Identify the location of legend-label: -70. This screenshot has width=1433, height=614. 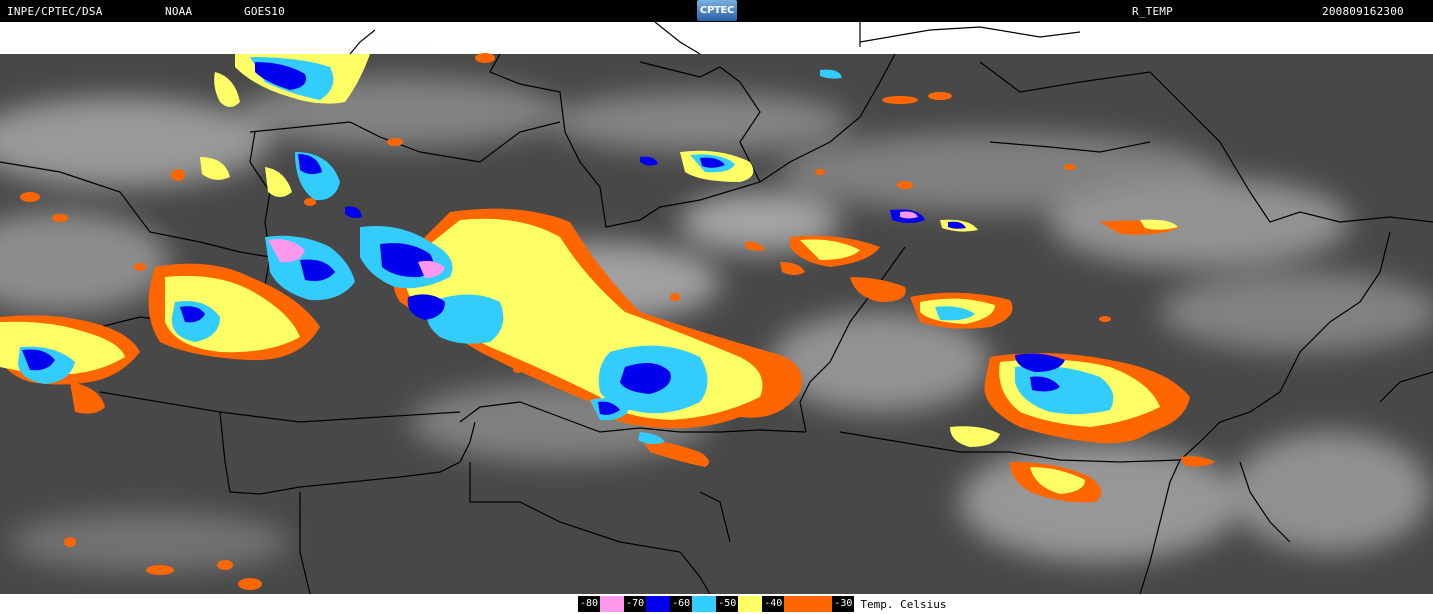
(635, 604).